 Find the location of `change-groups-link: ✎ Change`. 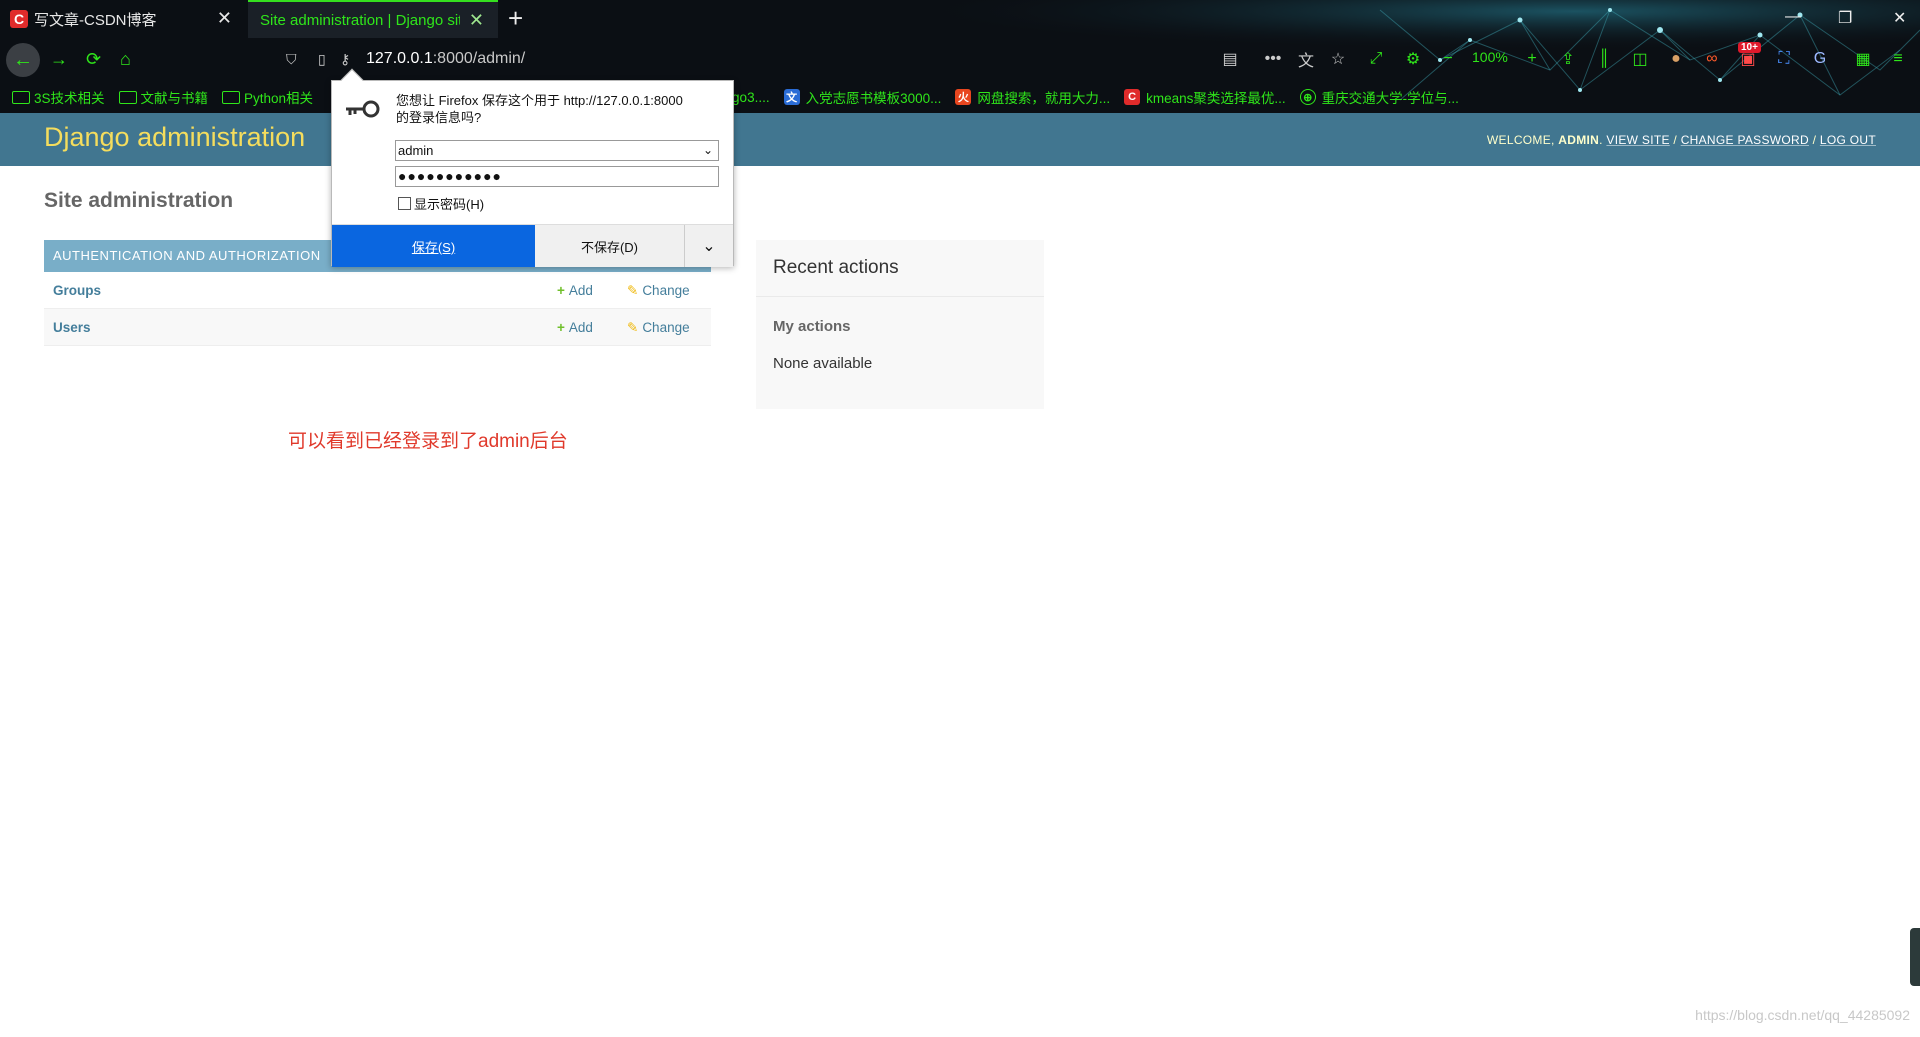

change-groups-link: ✎ Change is located at coordinates (658, 291).